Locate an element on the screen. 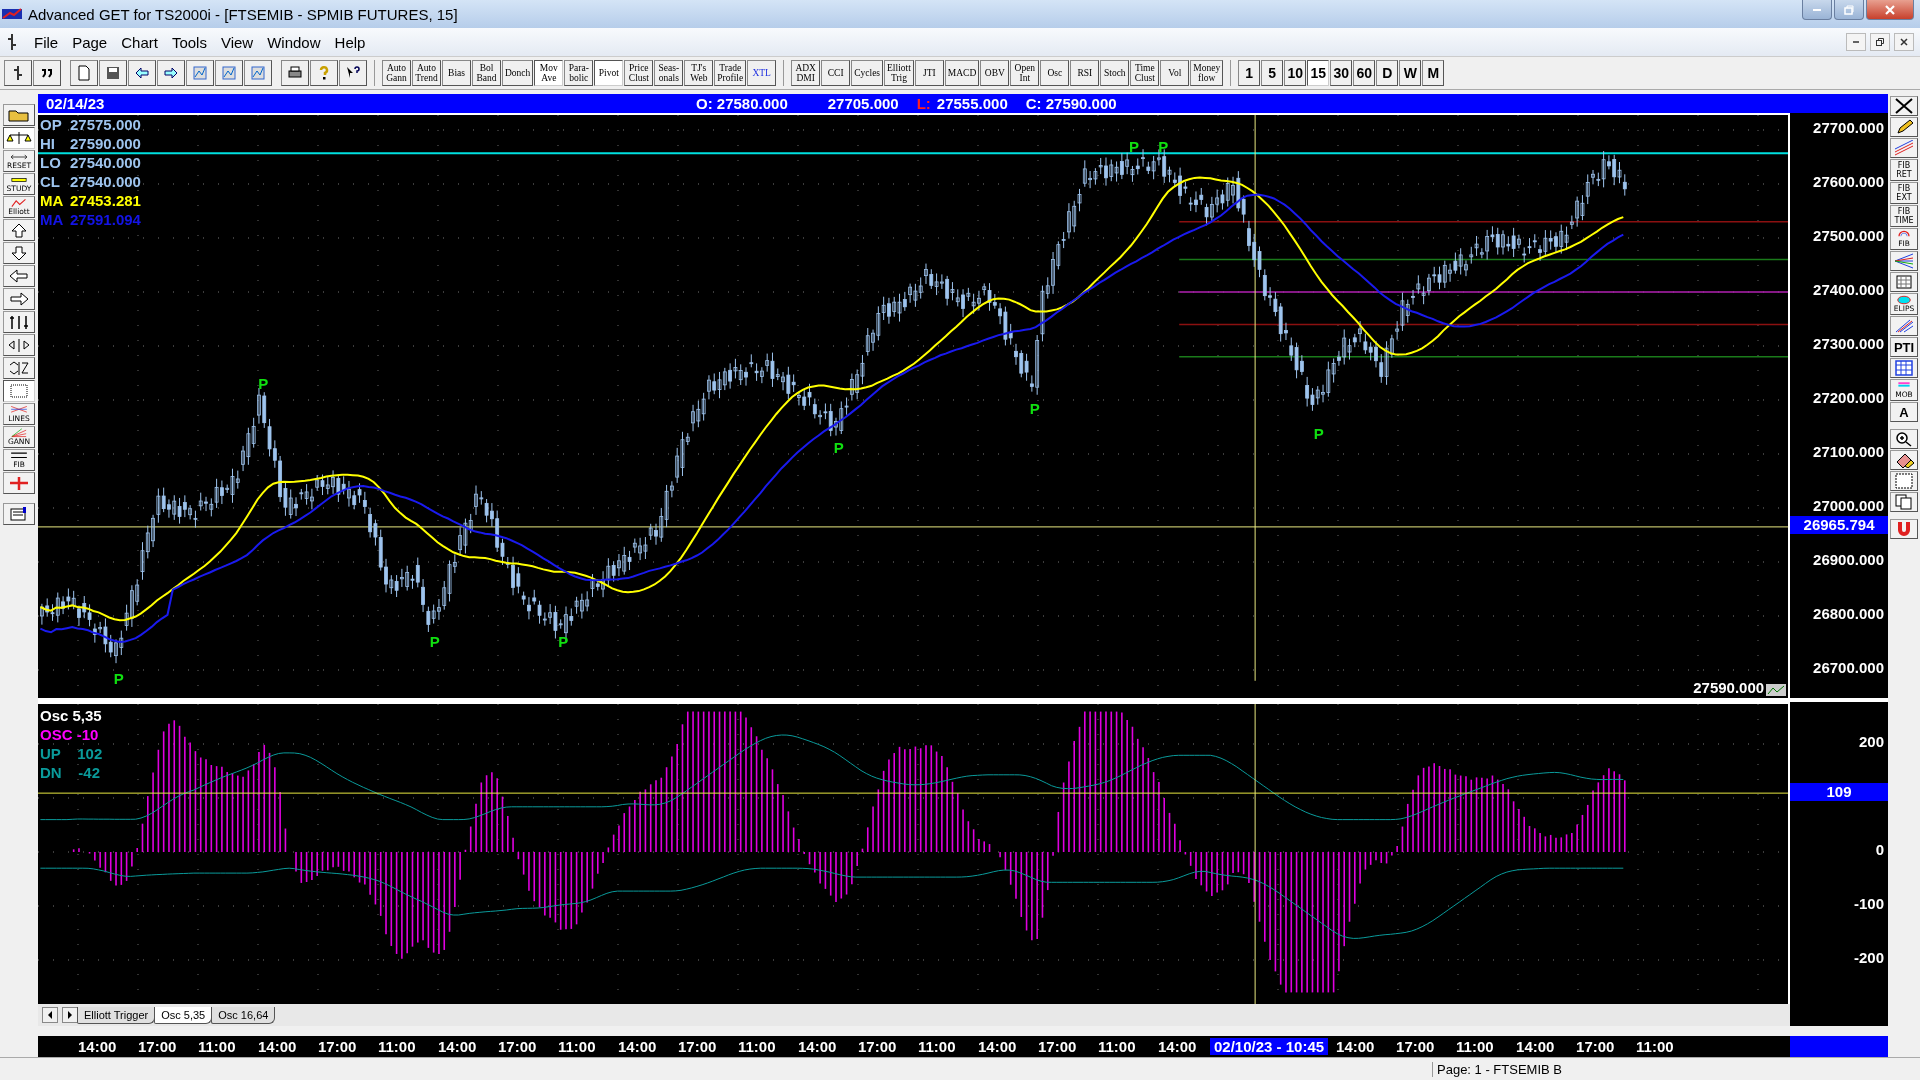  axis-label: 0 is located at coordinates (1879, 850).